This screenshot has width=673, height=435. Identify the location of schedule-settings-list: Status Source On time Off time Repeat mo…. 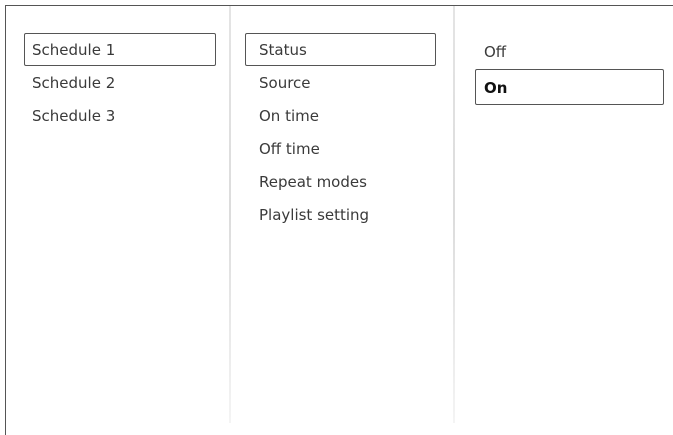
(340, 132).